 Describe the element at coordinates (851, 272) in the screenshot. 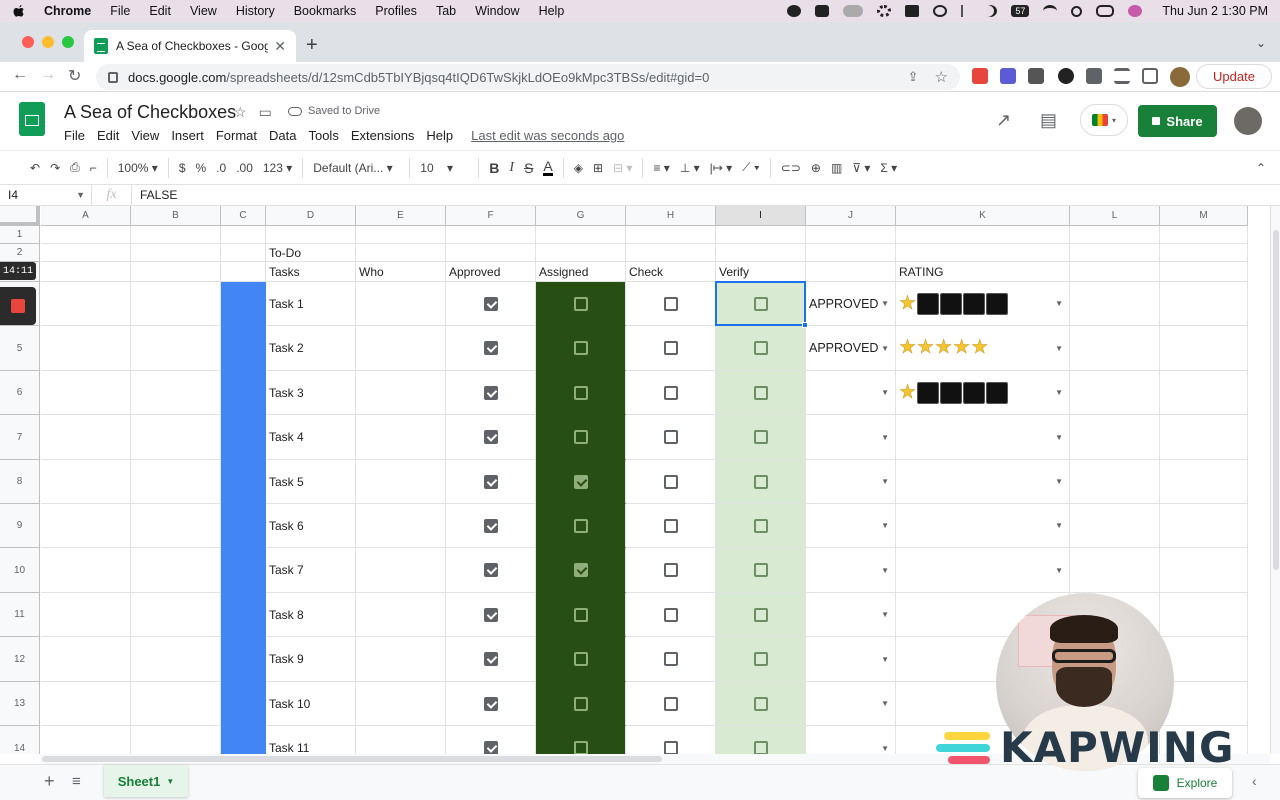

I see `cell-j3` at that location.